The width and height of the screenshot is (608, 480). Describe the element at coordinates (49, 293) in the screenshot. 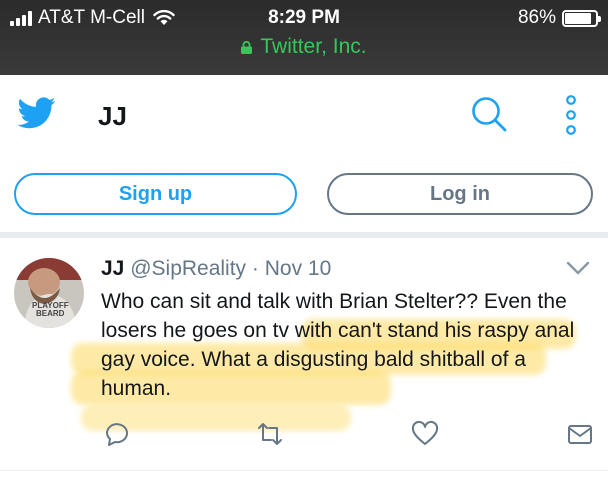

I see `avatar: PLAYOFF BEARD` at that location.